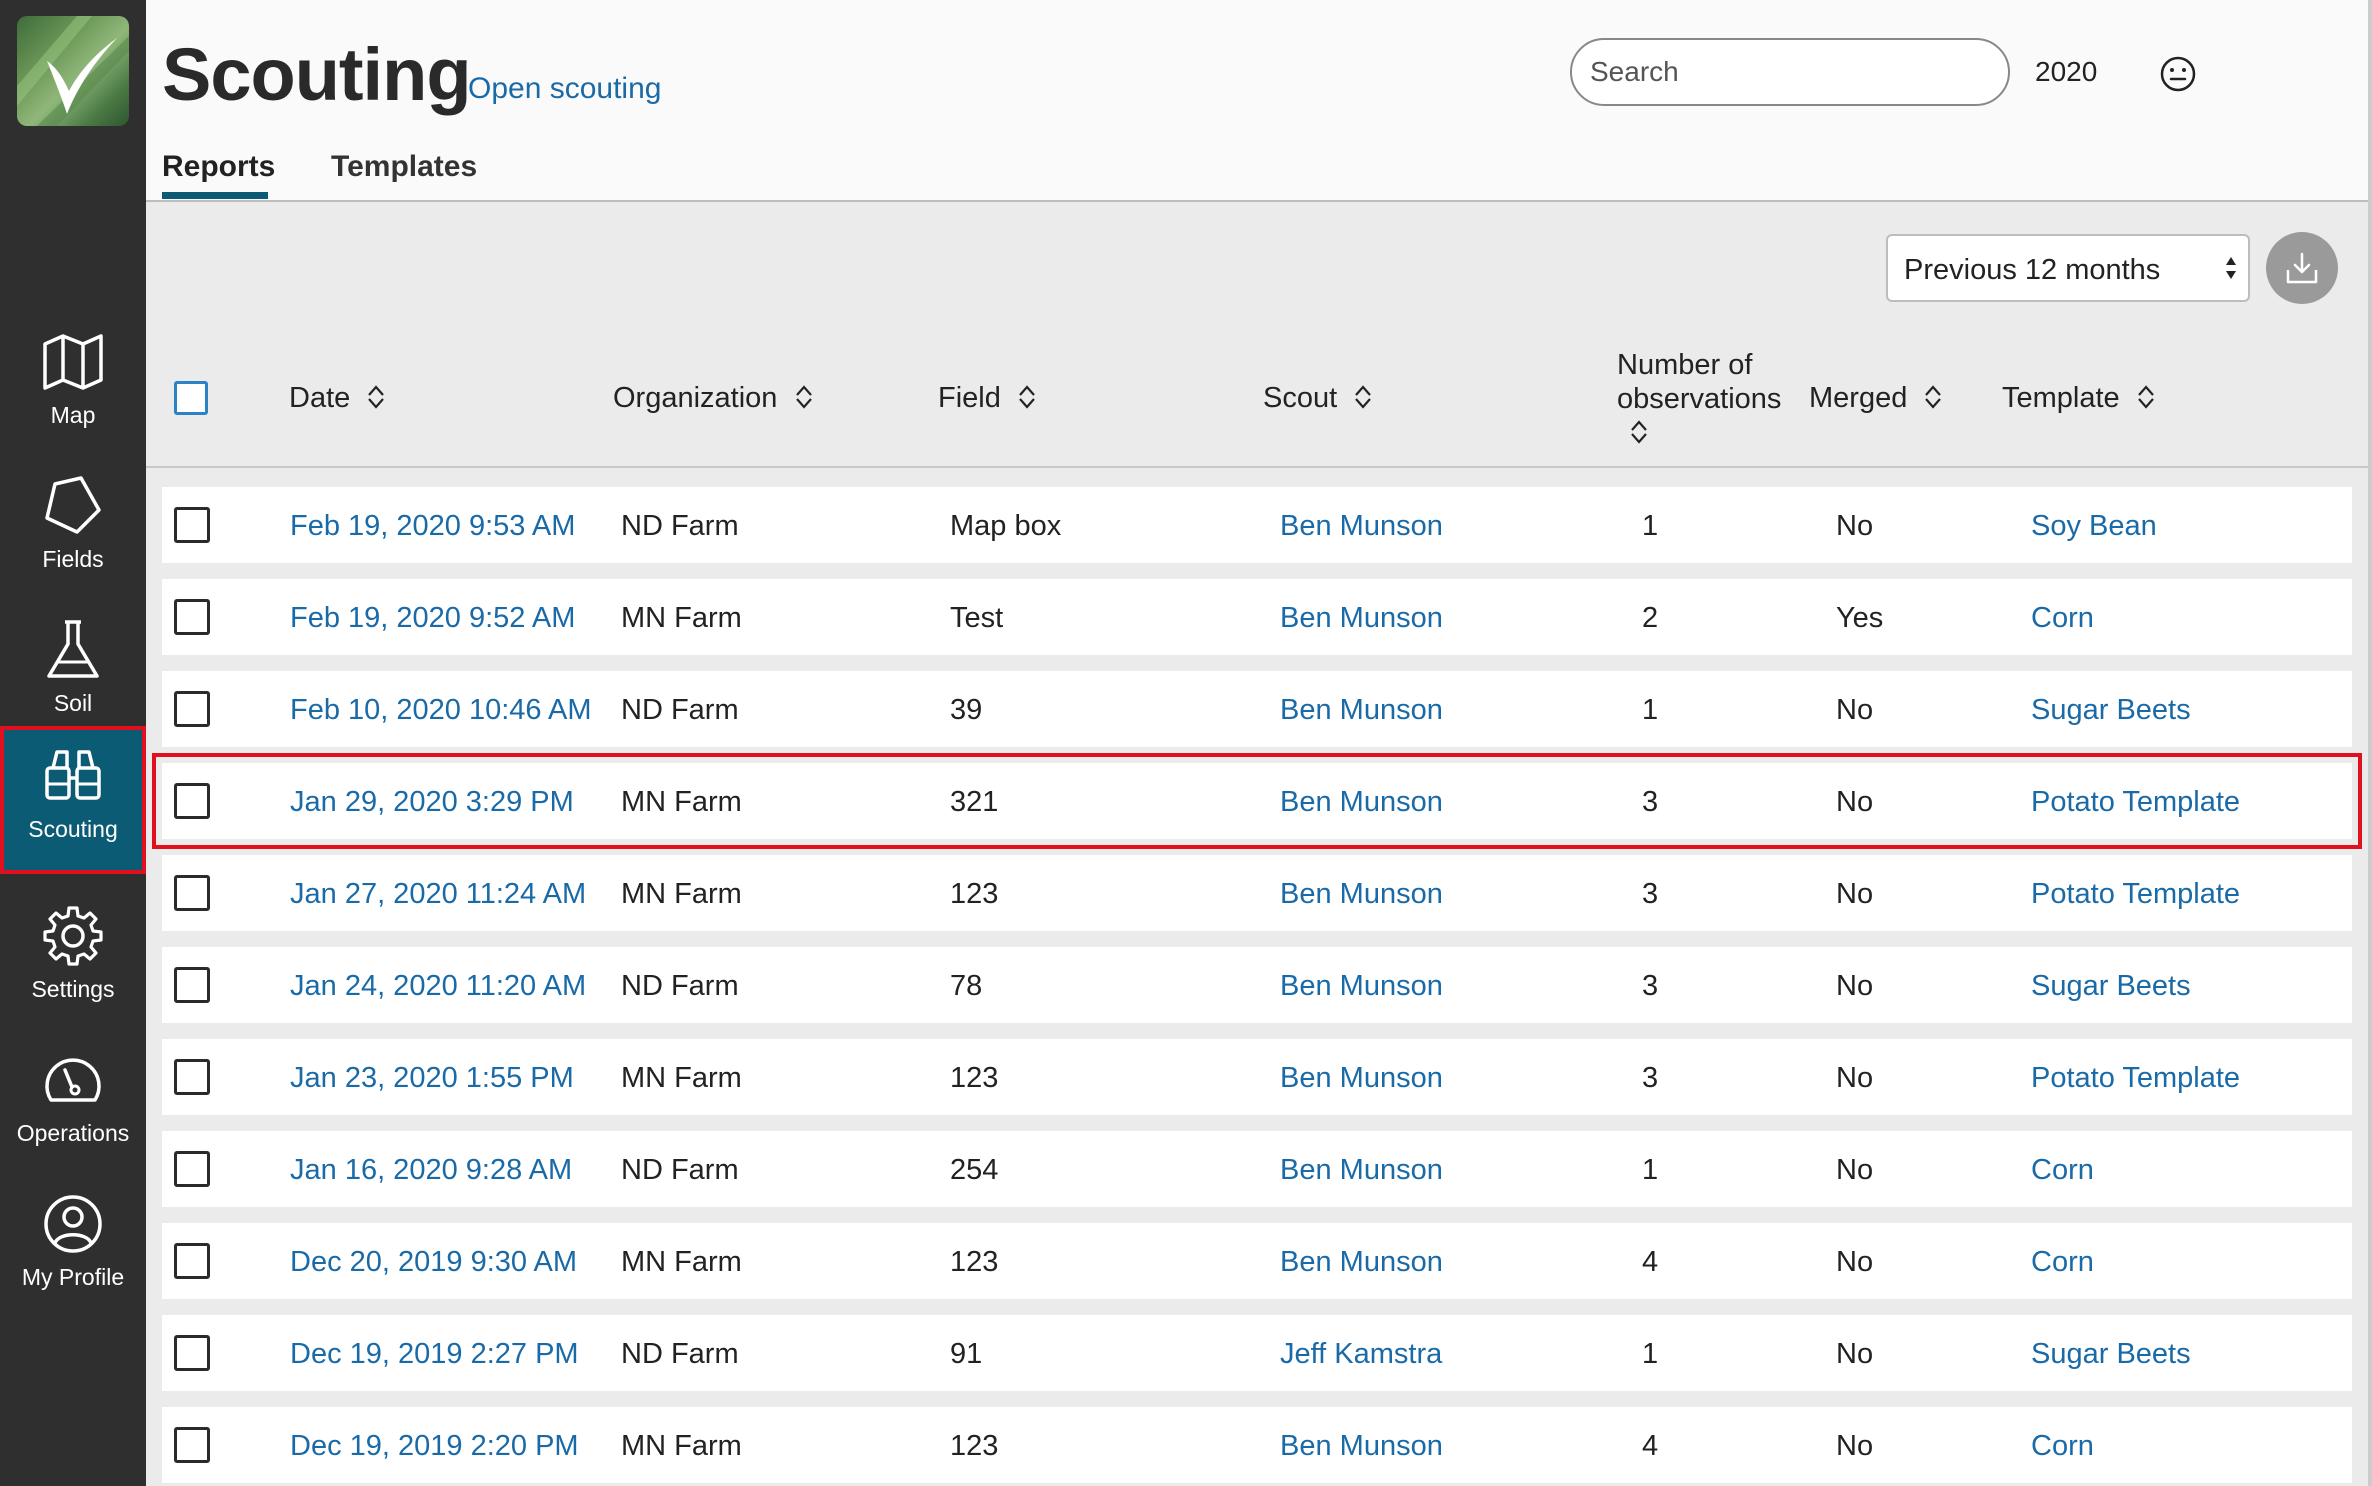 This screenshot has height=1486, width=2372. Describe the element at coordinates (73, 530) in the screenshot. I see `nav-item-fields: Fields` at that location.